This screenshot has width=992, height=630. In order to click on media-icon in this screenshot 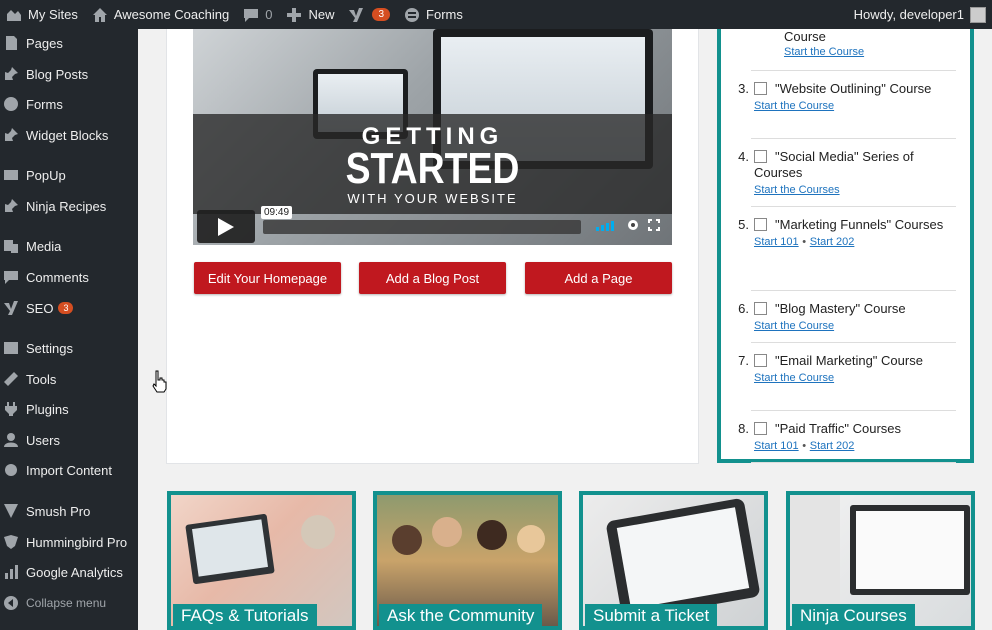, I will do `click(11, 246)`.